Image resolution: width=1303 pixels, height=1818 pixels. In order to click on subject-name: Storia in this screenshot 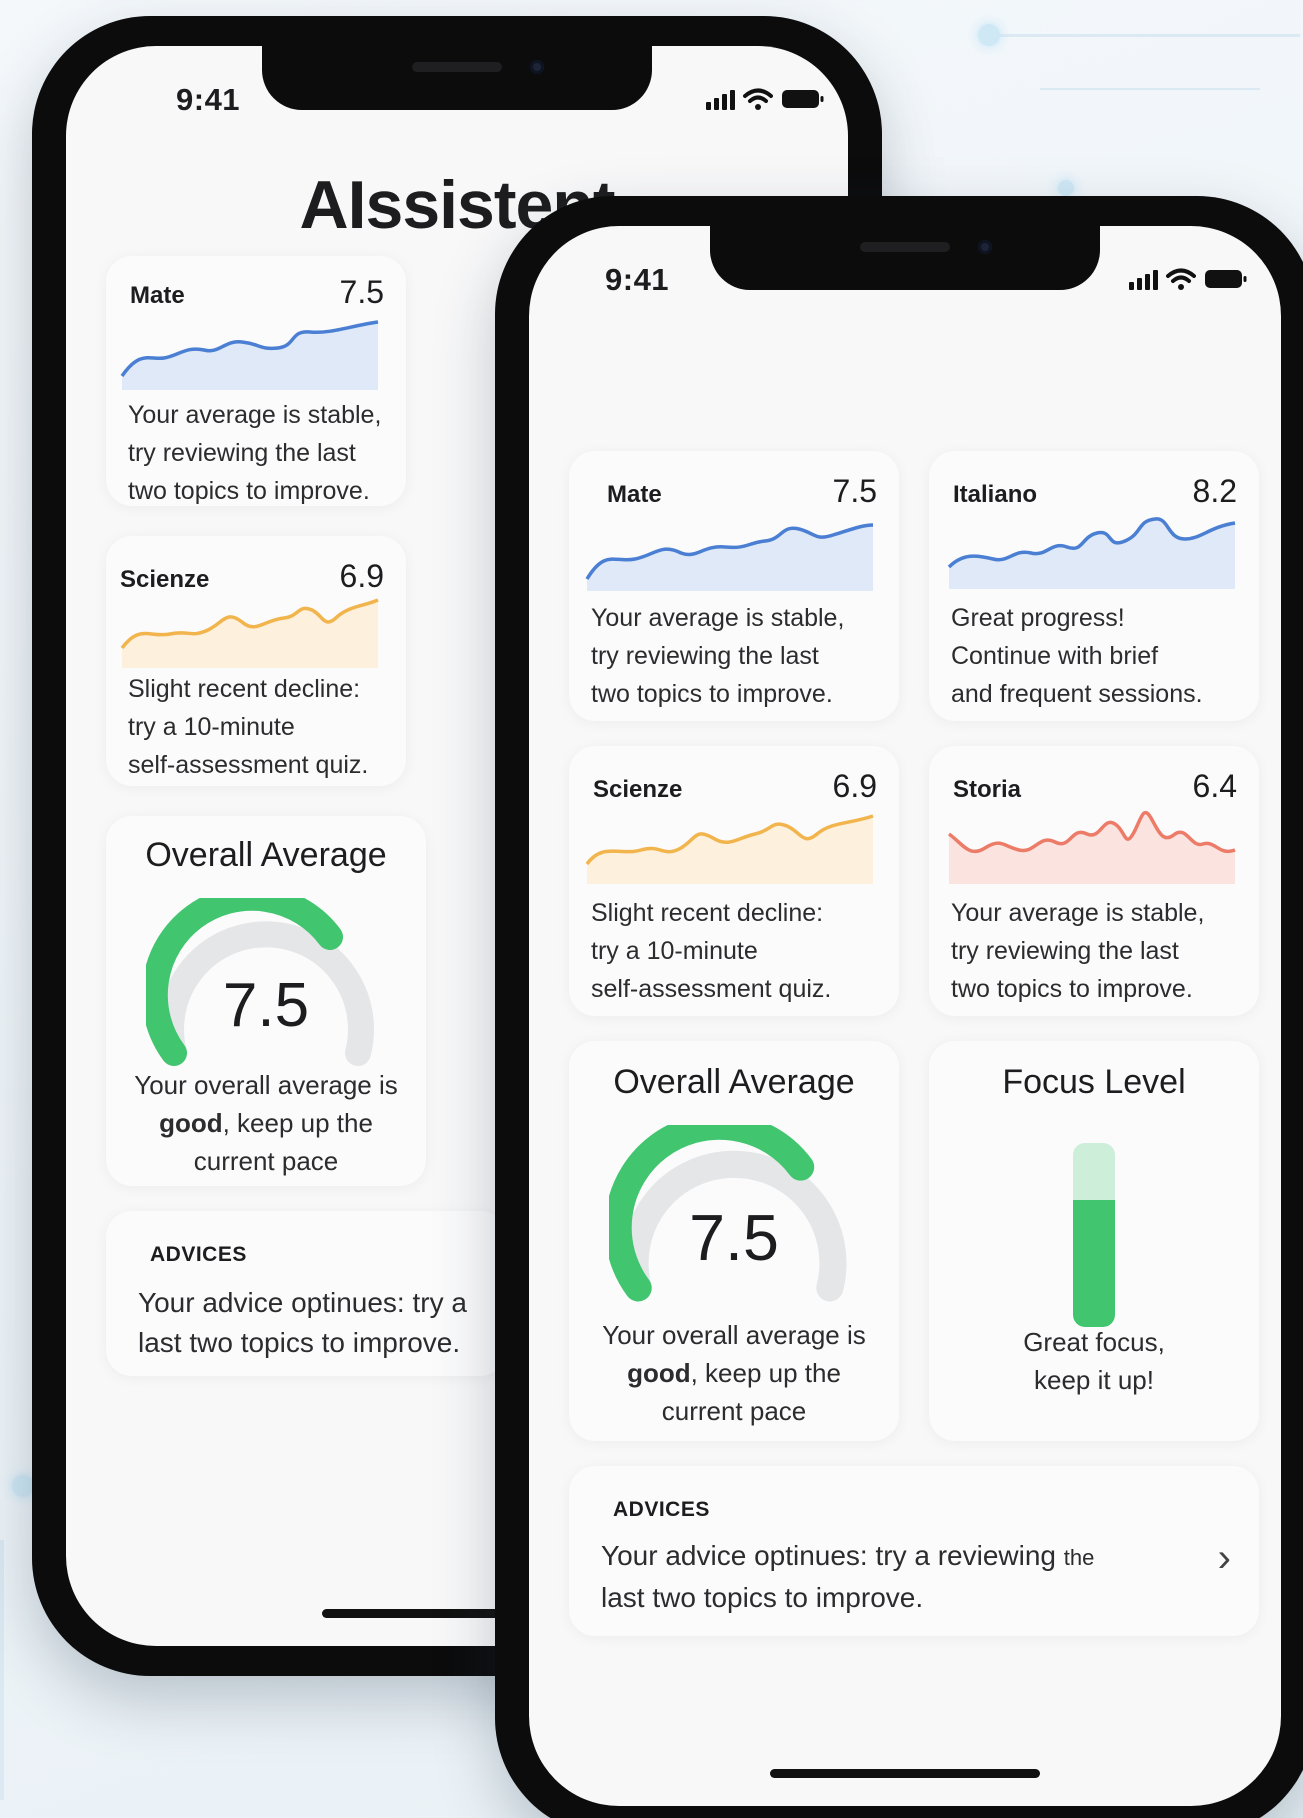, I will do `click(987, 789)`.